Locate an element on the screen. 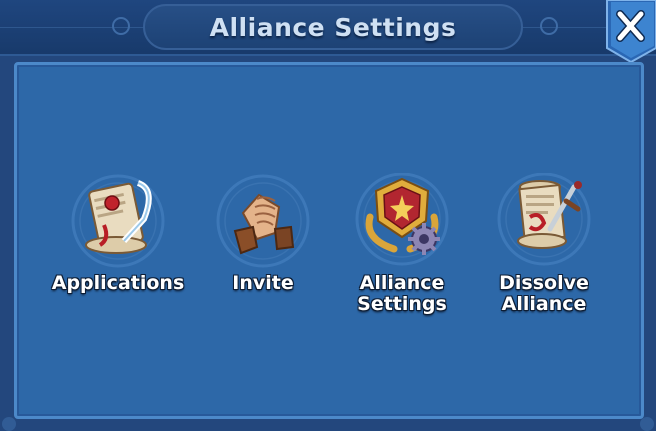 Image resolution: width=656 pixels, height=431 pixels. invite-label: Invite is located at coordinates (263, 283).